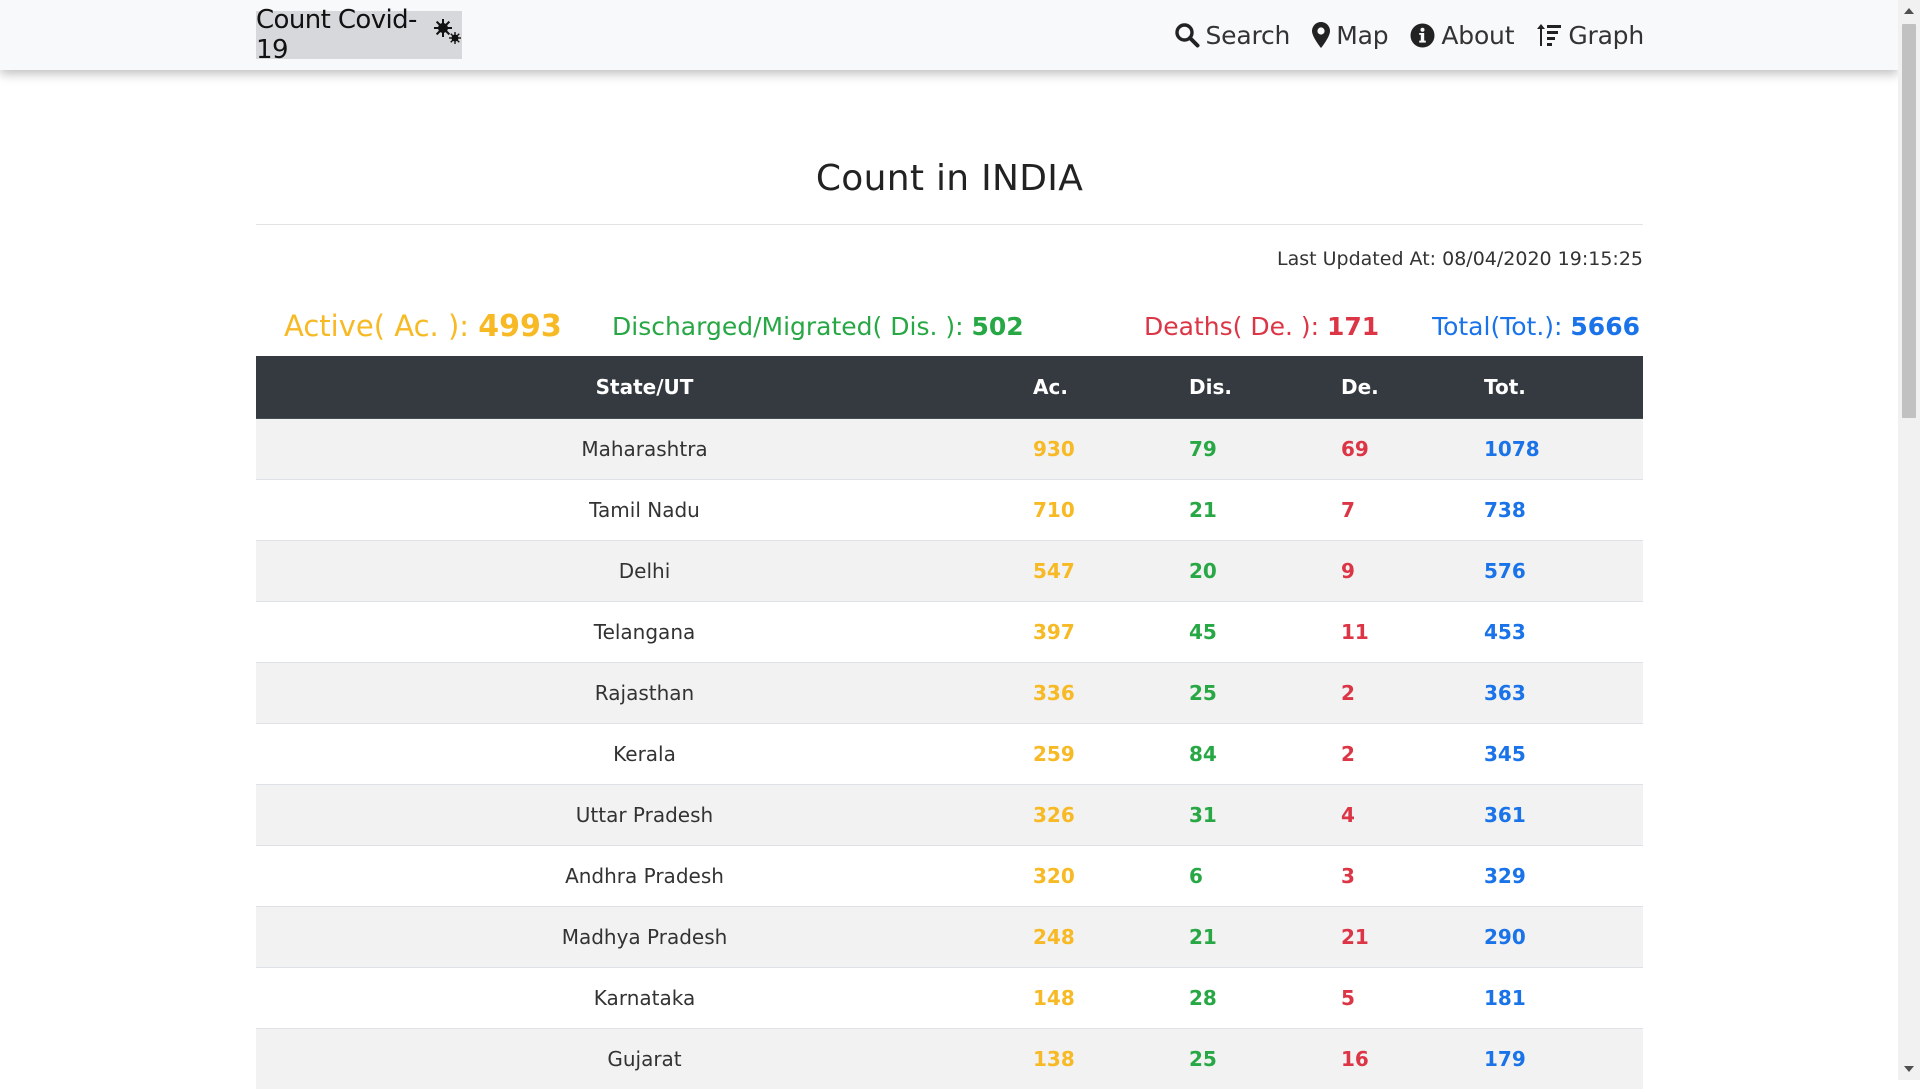  I want to click on virus-icon, so click(448, 33).